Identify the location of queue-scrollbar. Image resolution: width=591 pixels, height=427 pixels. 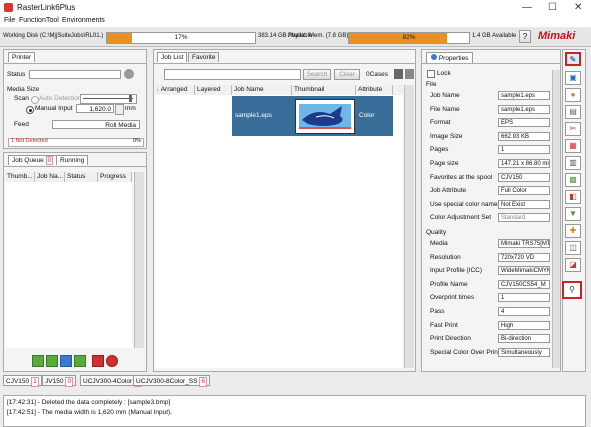
(139, 260).